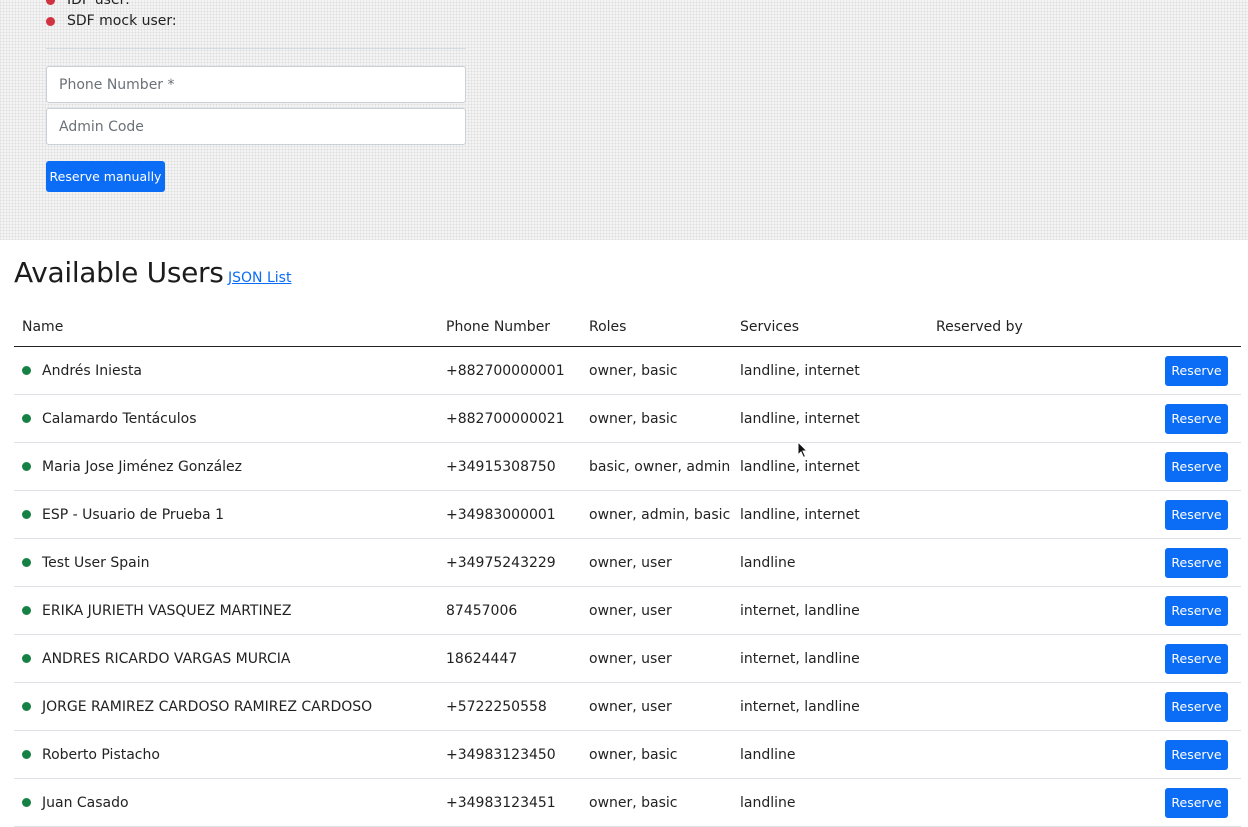 This screenshot has height=827, width=1248. Describe the element at coordinates (230, 371) in the screenshot. I see `user-name-wrap: Andrés Iniesta` at that location.